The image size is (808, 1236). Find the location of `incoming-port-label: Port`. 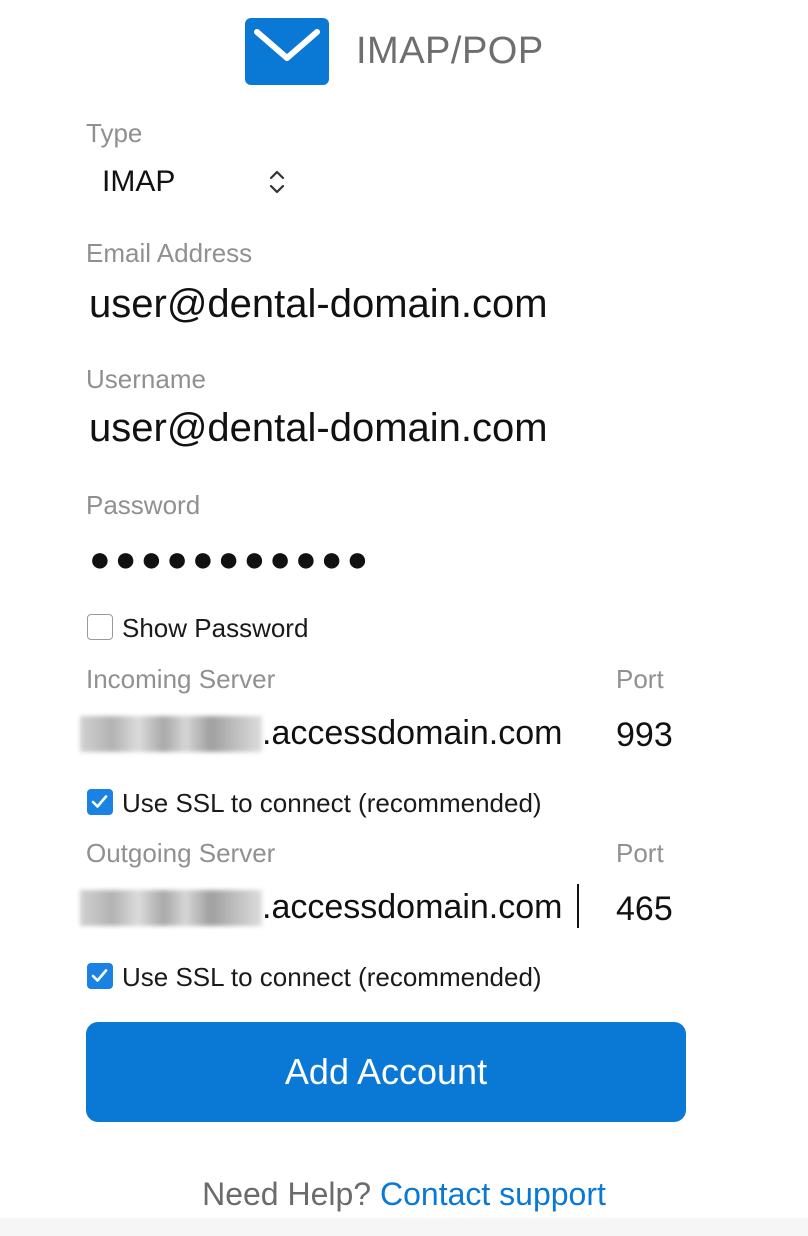

incoming-port-label: Port is located at coordinates (640, 679).